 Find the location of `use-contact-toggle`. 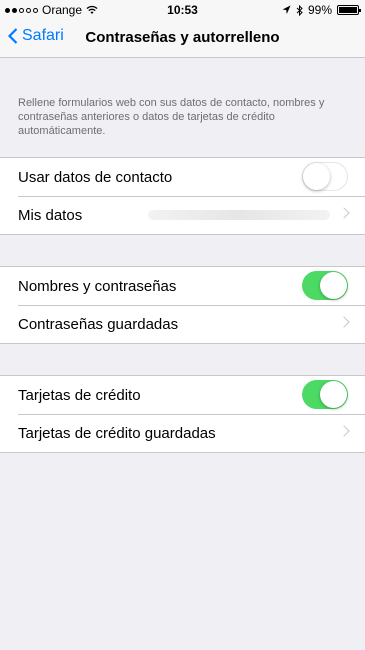

use-contact-toggle is located at coordinates (325, 176).